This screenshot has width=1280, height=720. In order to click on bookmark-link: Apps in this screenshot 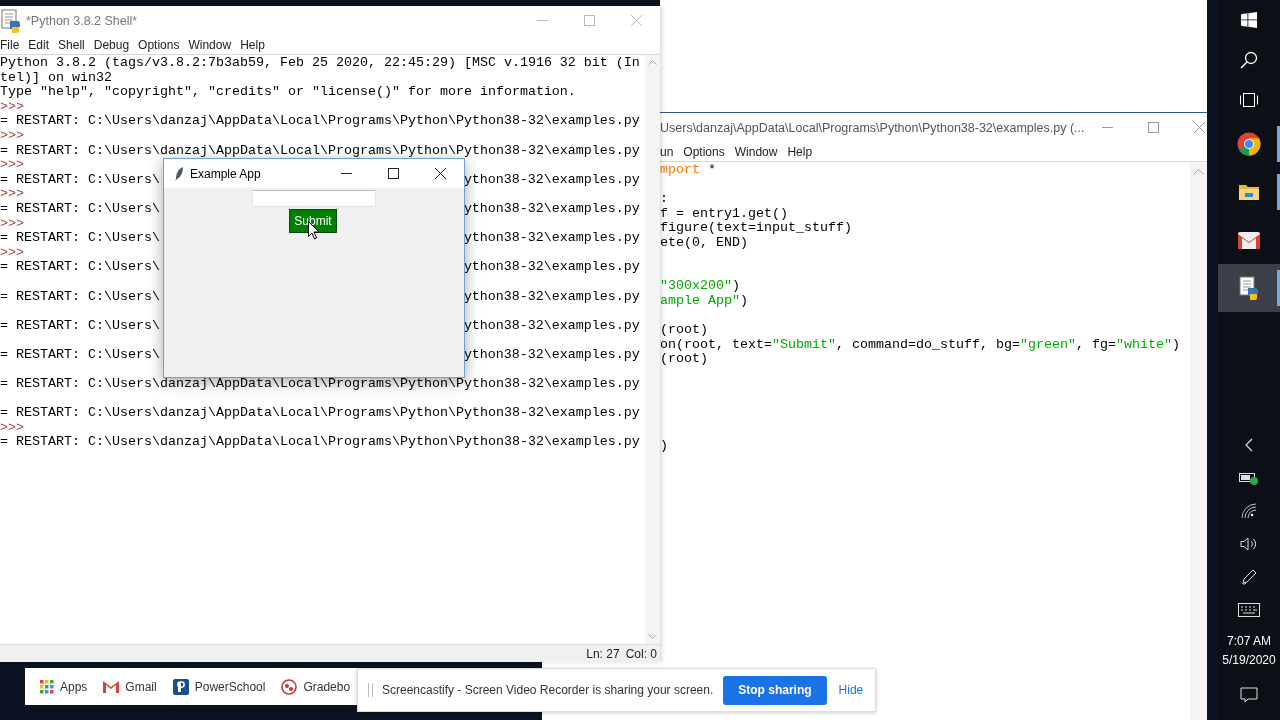, I will do `click(64, 686)`.